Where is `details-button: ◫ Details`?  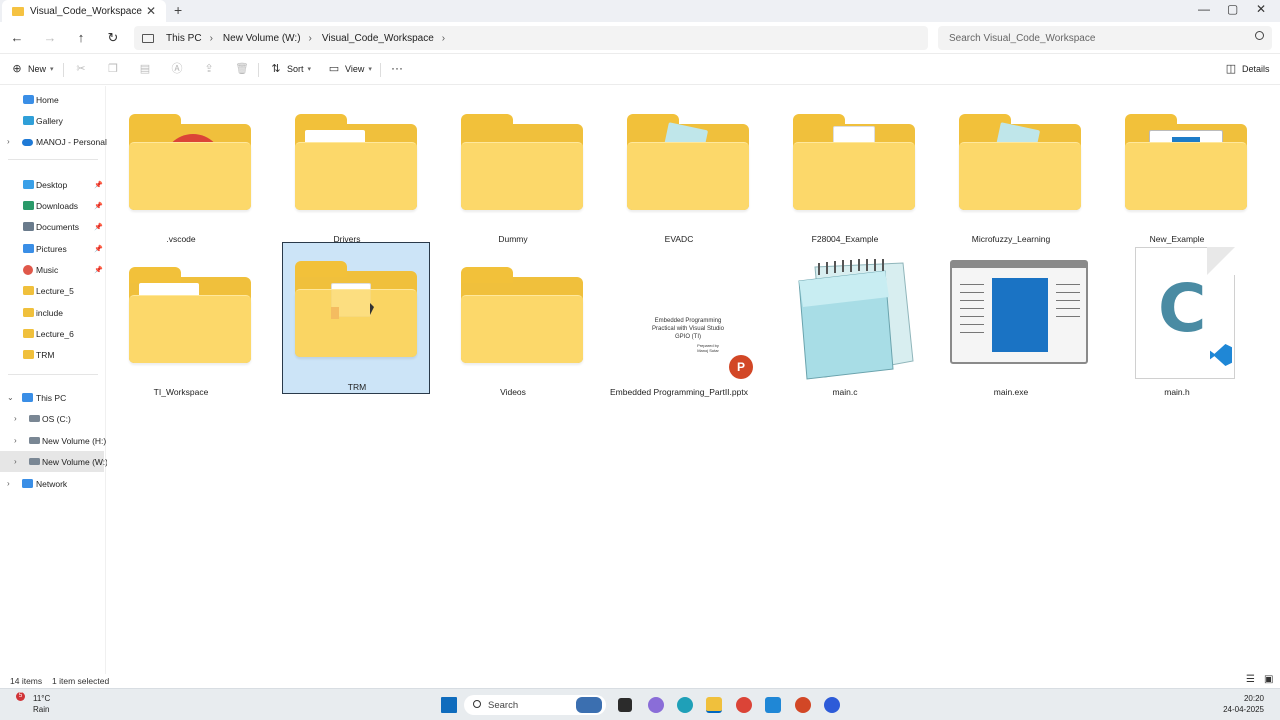
details-button: ◫ Details is located at coordinates (1247, 69).